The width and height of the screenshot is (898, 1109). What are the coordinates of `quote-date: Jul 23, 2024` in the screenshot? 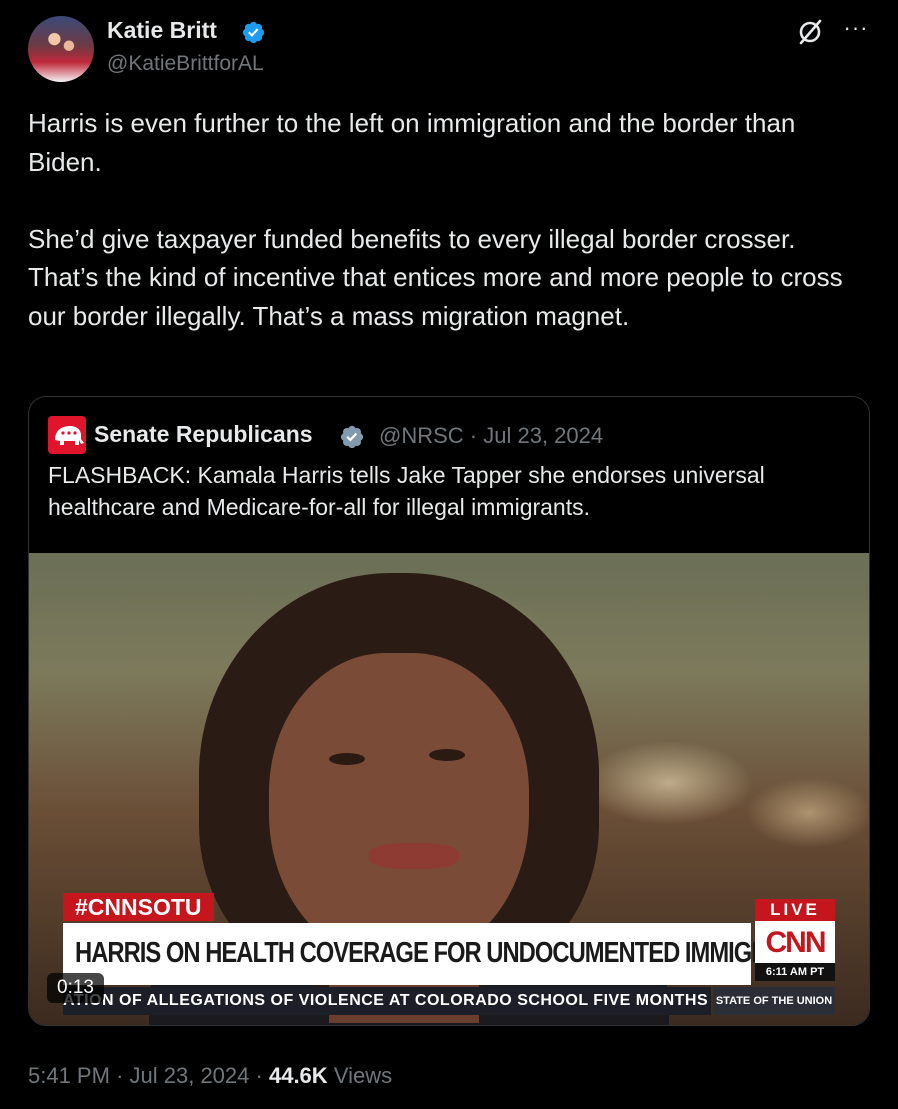 It's located at (543, 435).